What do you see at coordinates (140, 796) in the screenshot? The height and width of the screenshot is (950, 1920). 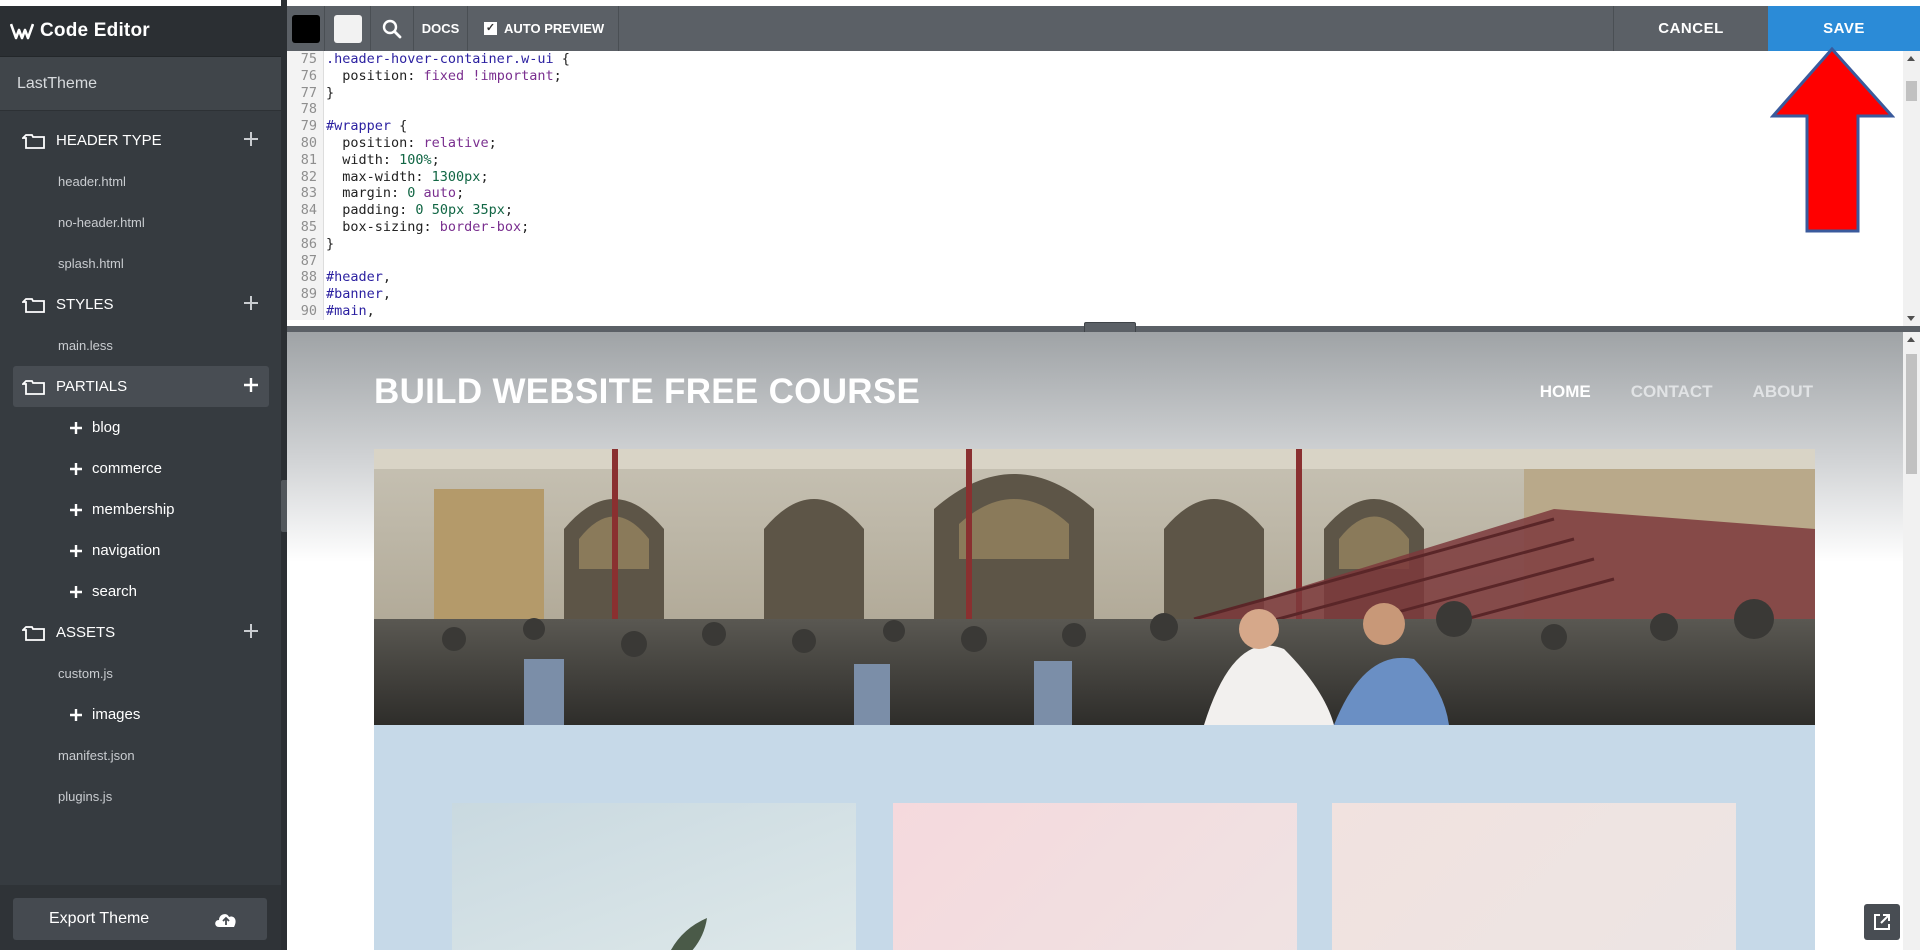 I see `file-item: plugins.js` at bounding box center [140, 796].